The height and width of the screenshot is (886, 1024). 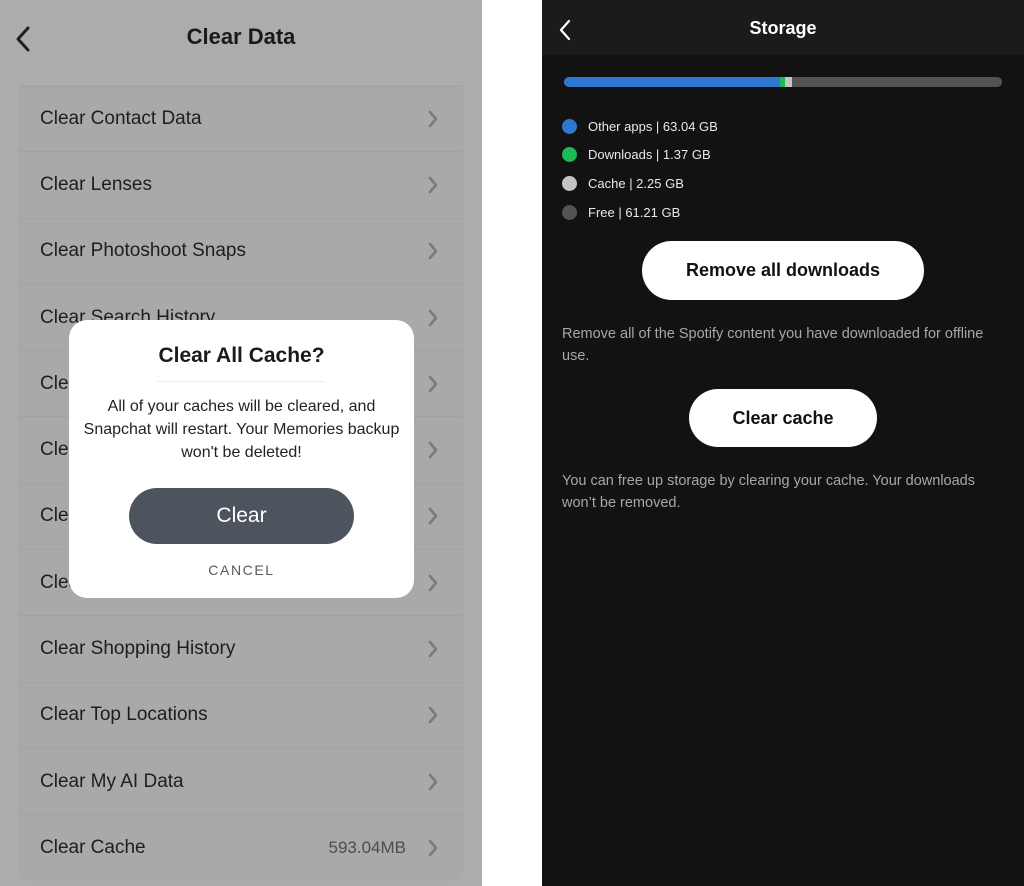 I want to click on list-item-label: Clear Shopping History, so click(x=138, y=649).